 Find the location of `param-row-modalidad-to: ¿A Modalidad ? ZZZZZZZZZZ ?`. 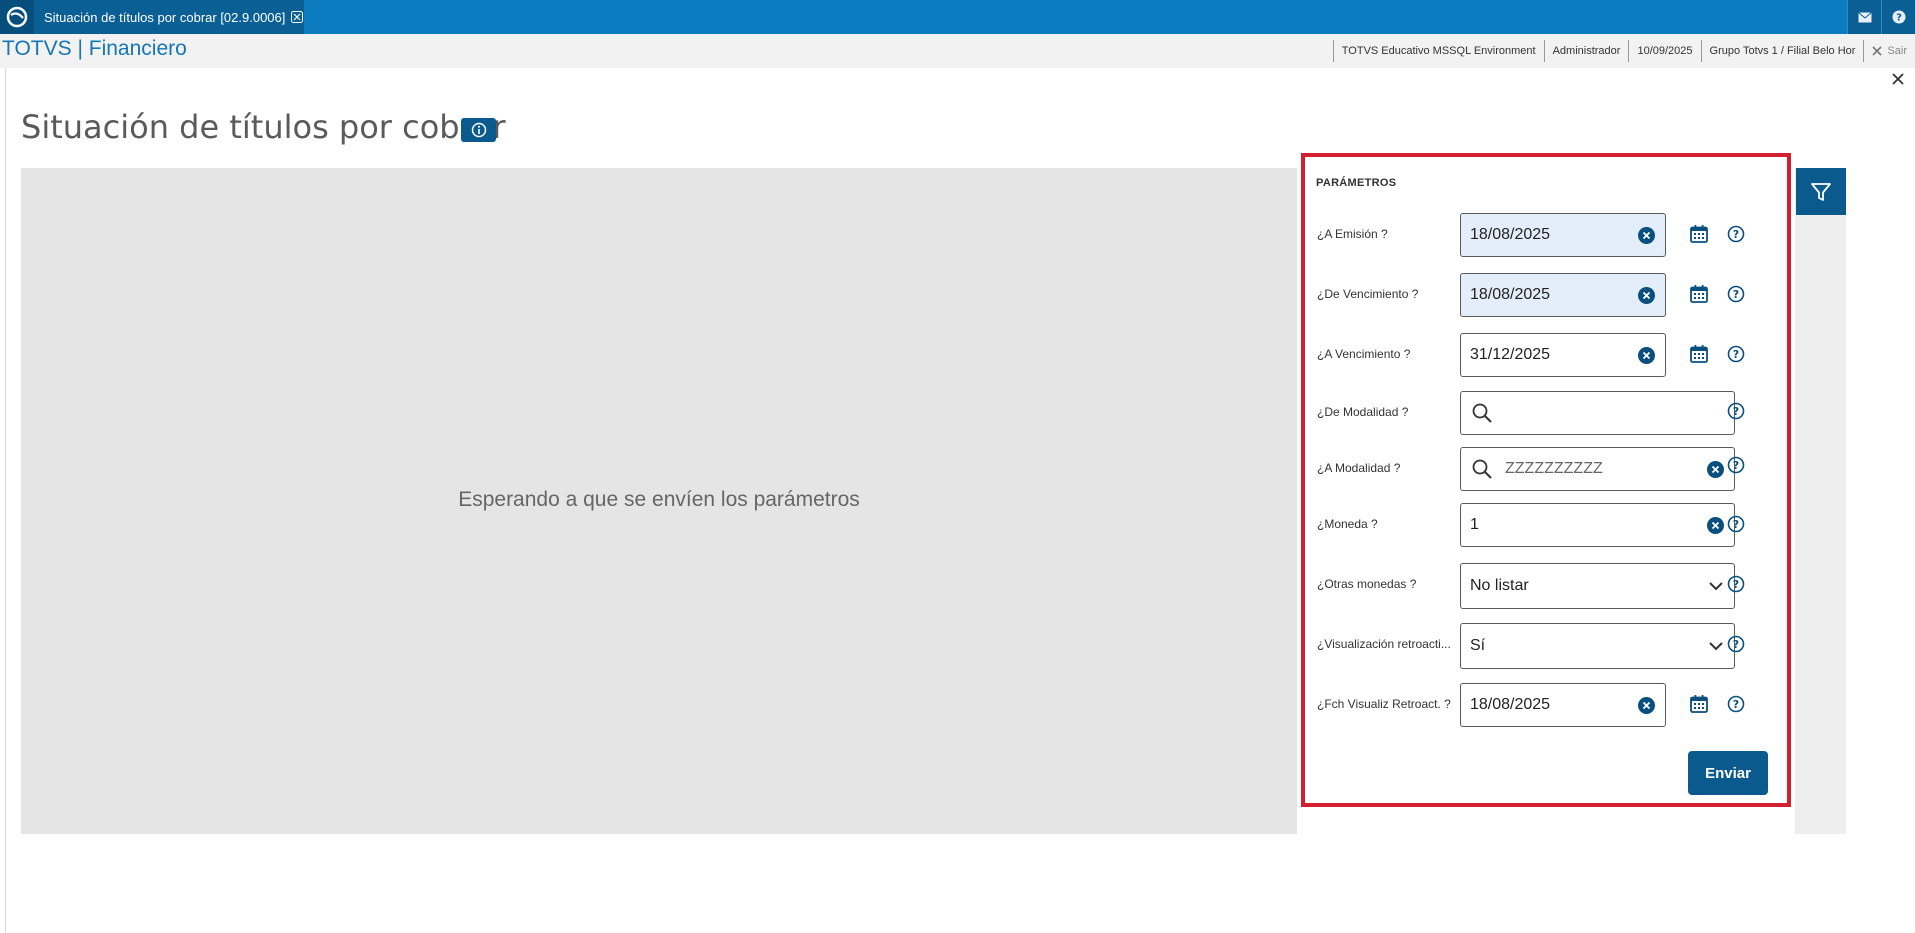

param-row-modalidad-to: ¿A Modalidad ? ZZZZZZZZZZ ? is located at coordinates (1546, 469).